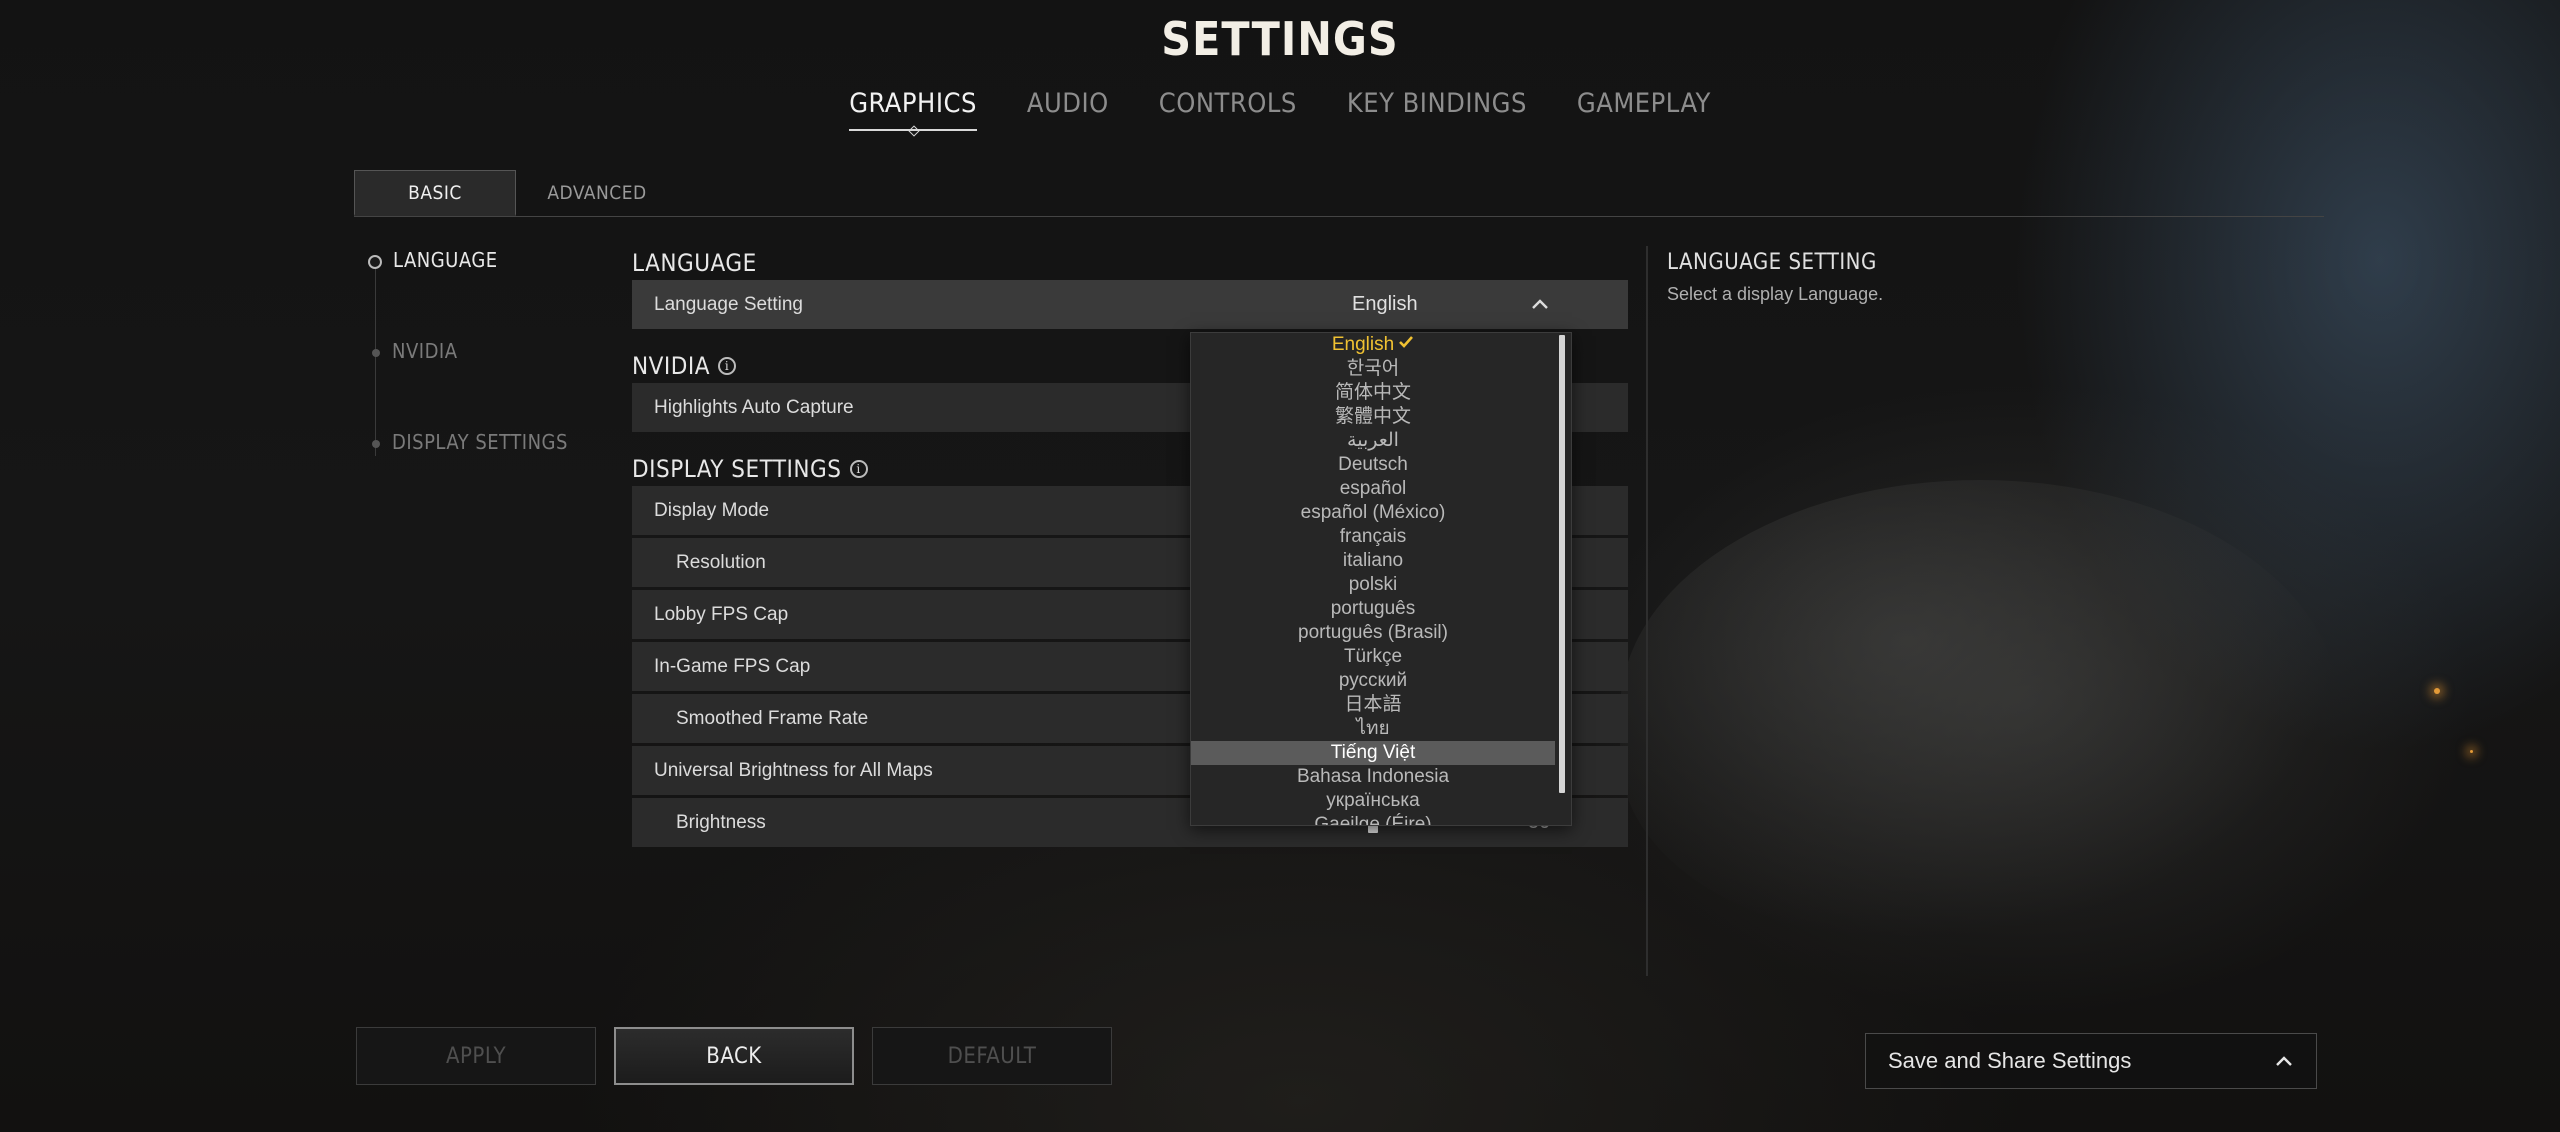 This screenshot has height=1132, width=2560. I want to click on language-option-label: 한국어, so click(1373, 368).